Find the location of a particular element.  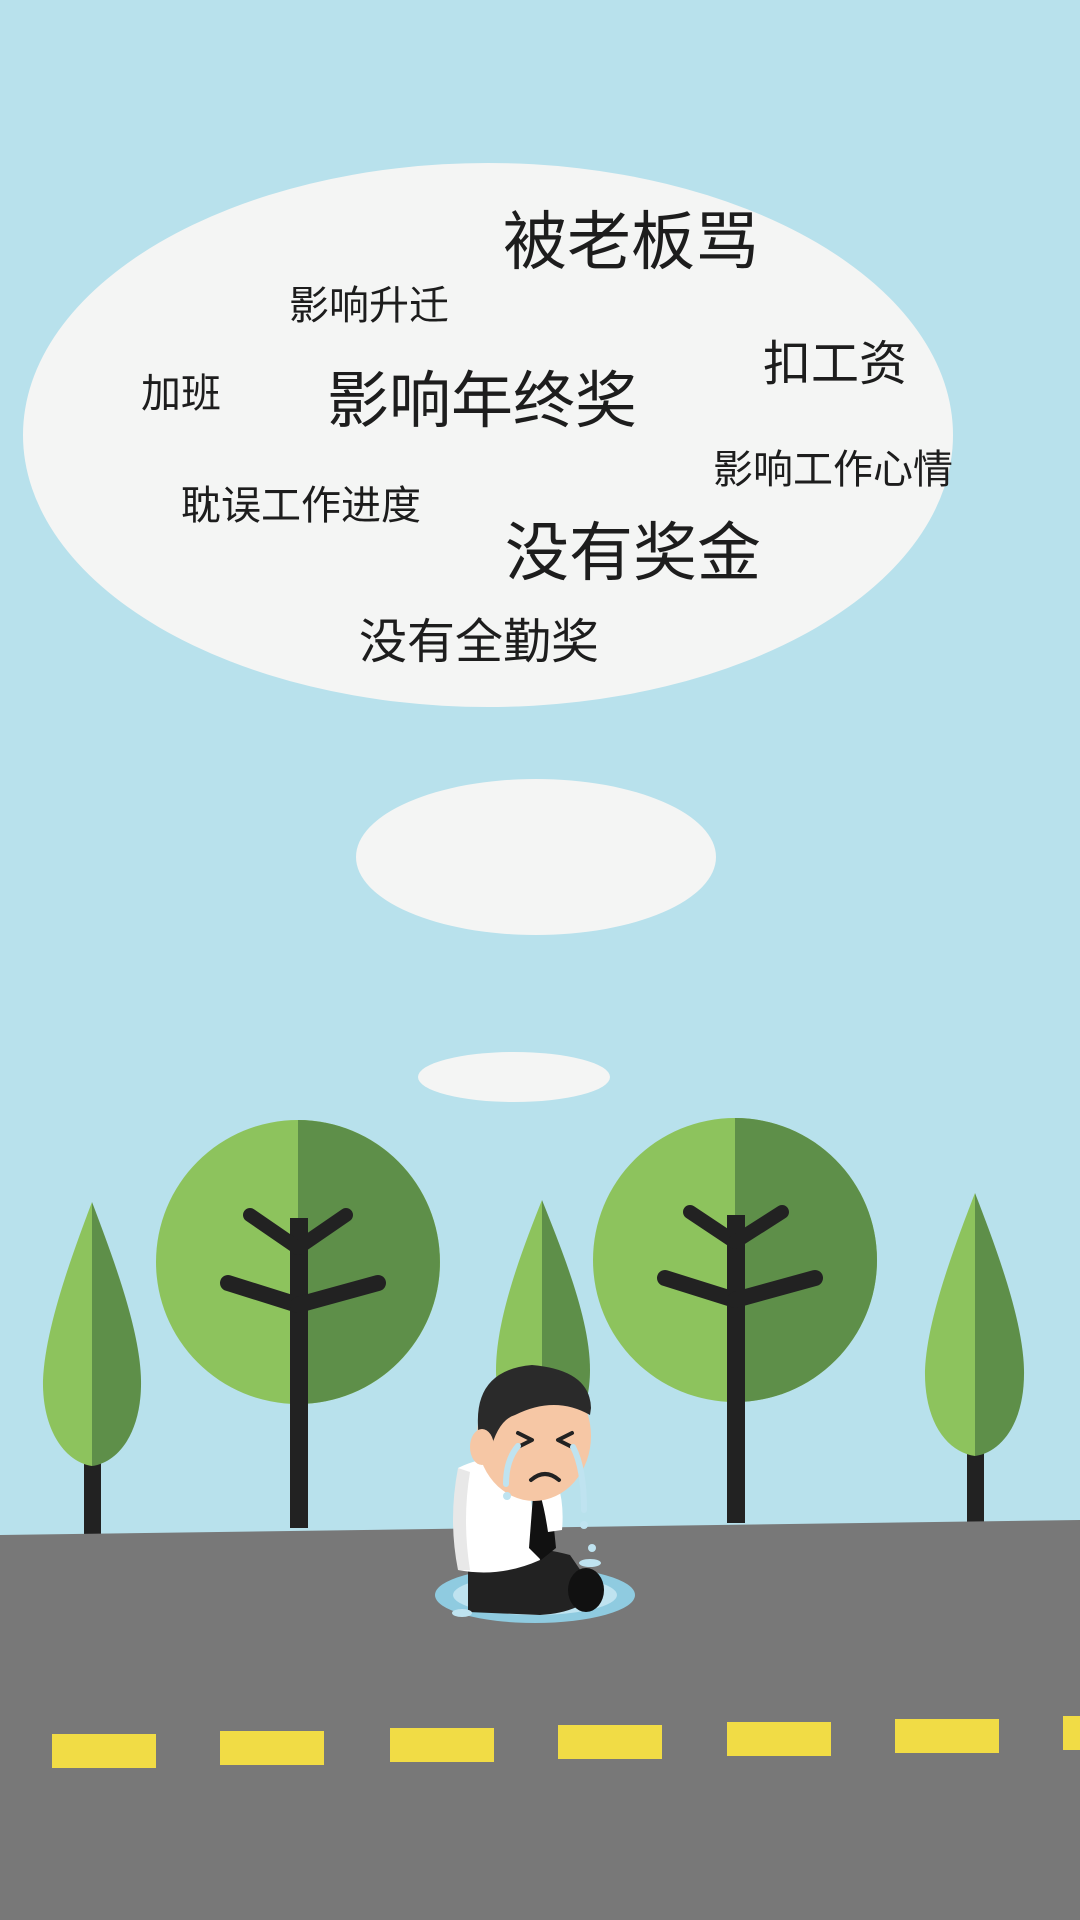

bubble-word-affects-year-end-bonus: 影响年终奖 is located at coordinates (482, 400).